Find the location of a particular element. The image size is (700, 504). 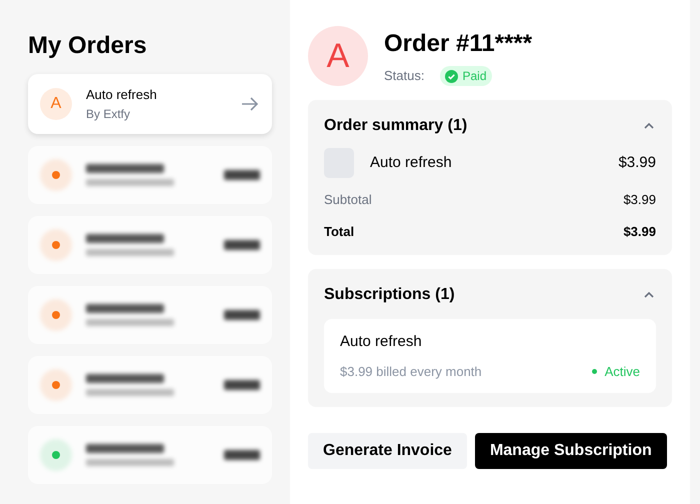

total-value: $3.99 is located at coordinates (639, 231).